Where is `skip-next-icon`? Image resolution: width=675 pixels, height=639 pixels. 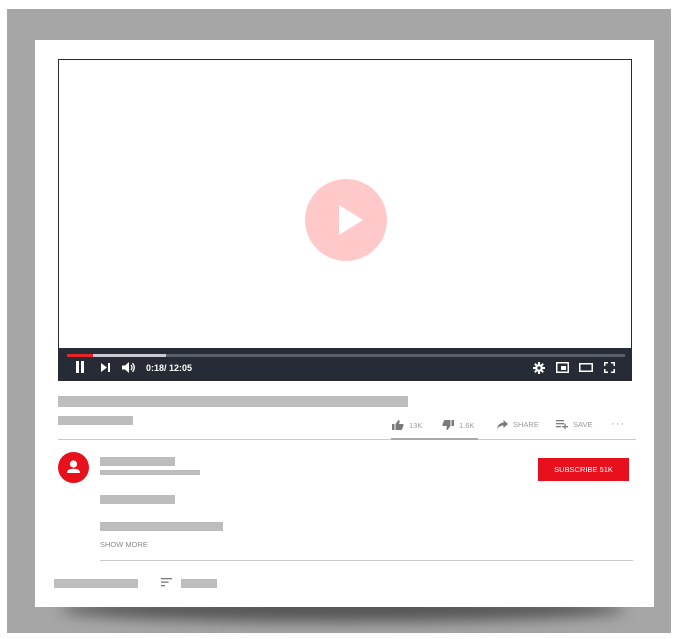
skip-next-icon is located at coordinates (105, 367).